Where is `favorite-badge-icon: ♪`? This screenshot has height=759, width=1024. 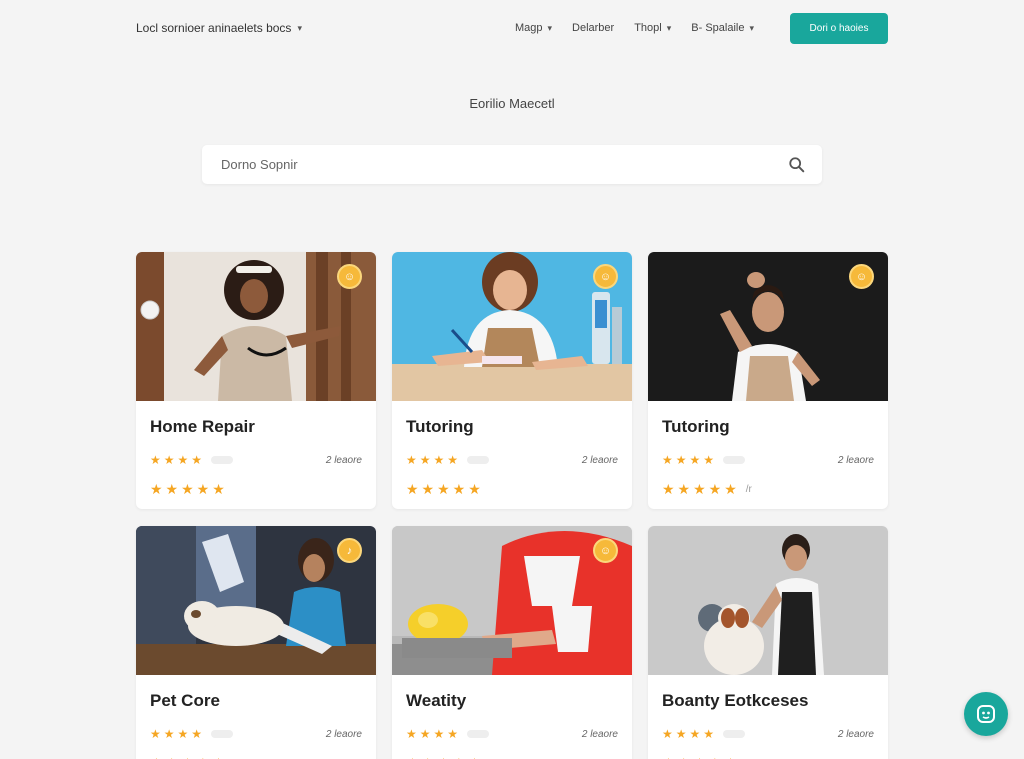
favorite-badge-icon: ♪ is located at coordinates (349, 550).